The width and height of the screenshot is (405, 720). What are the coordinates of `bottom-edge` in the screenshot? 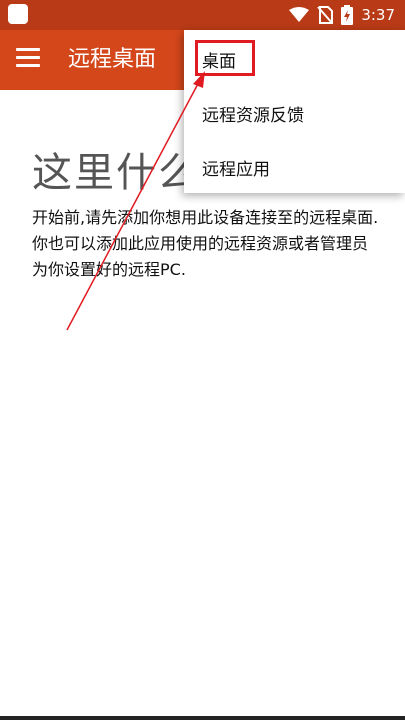 It's located at (202, 718).